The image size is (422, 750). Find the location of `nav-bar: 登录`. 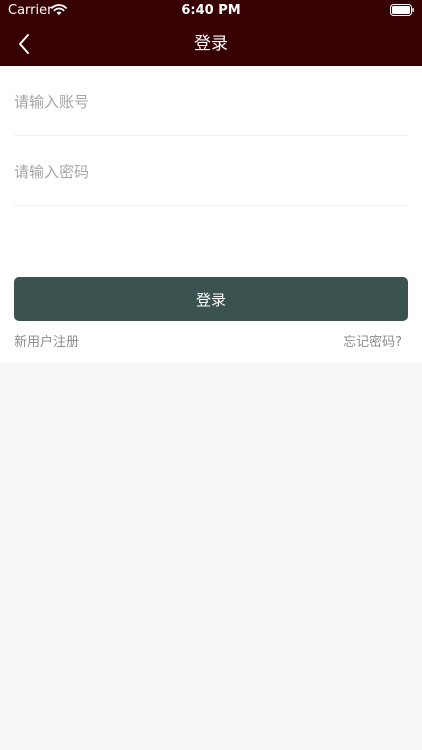

nav-bar: 登录 is located at coordinates (211, 44).